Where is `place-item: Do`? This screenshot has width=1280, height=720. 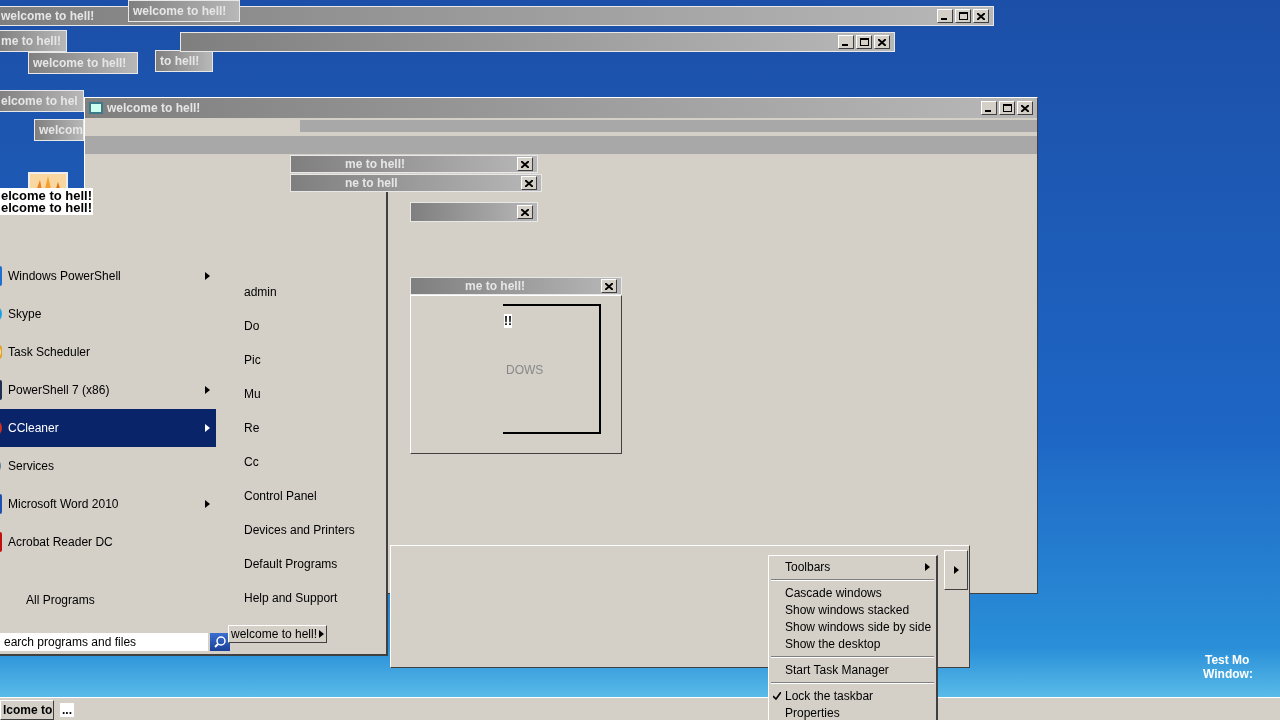
place-item: Do is located at coordinates (315, 326).